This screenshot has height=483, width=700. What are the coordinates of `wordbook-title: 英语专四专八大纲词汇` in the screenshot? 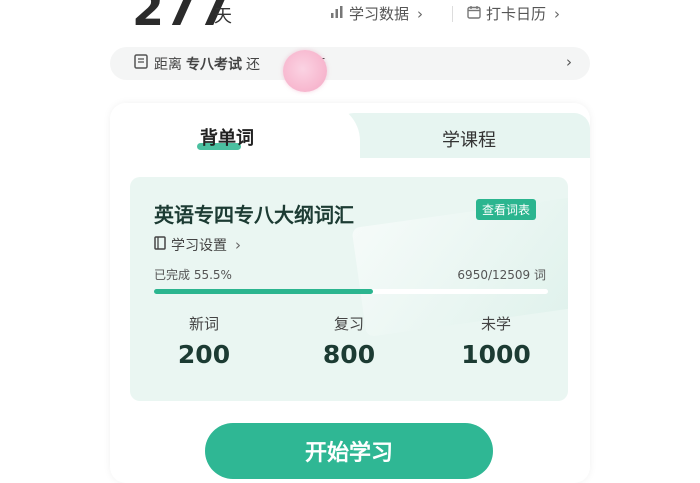 It's located at (254, 215).